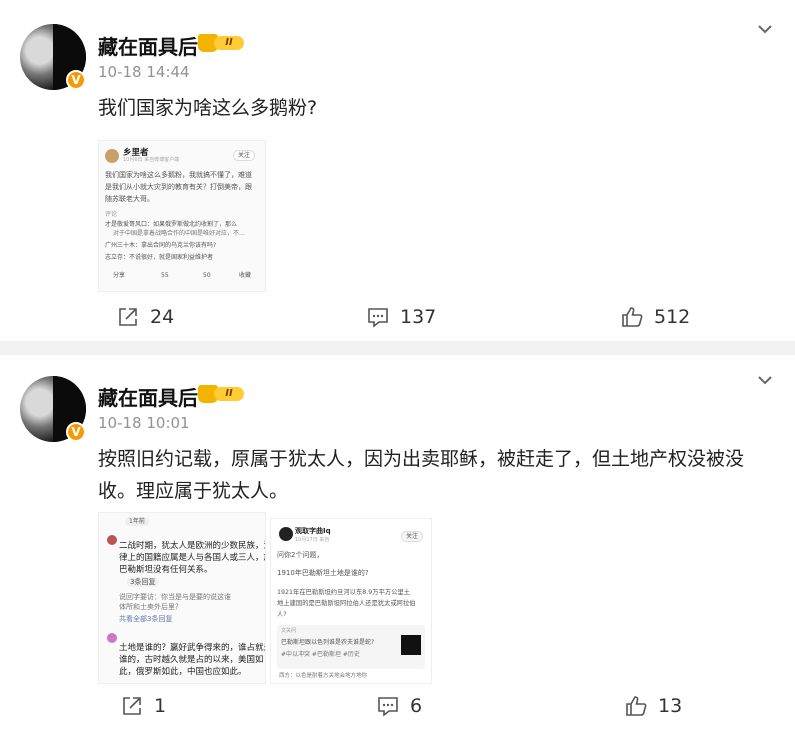 The height and width of the screenshot is (732, 795). Describe the element at coordinates (208, 108) in the screenshot. I see `post-text: 我们国家为啥这么多鹅粉?` at that location.